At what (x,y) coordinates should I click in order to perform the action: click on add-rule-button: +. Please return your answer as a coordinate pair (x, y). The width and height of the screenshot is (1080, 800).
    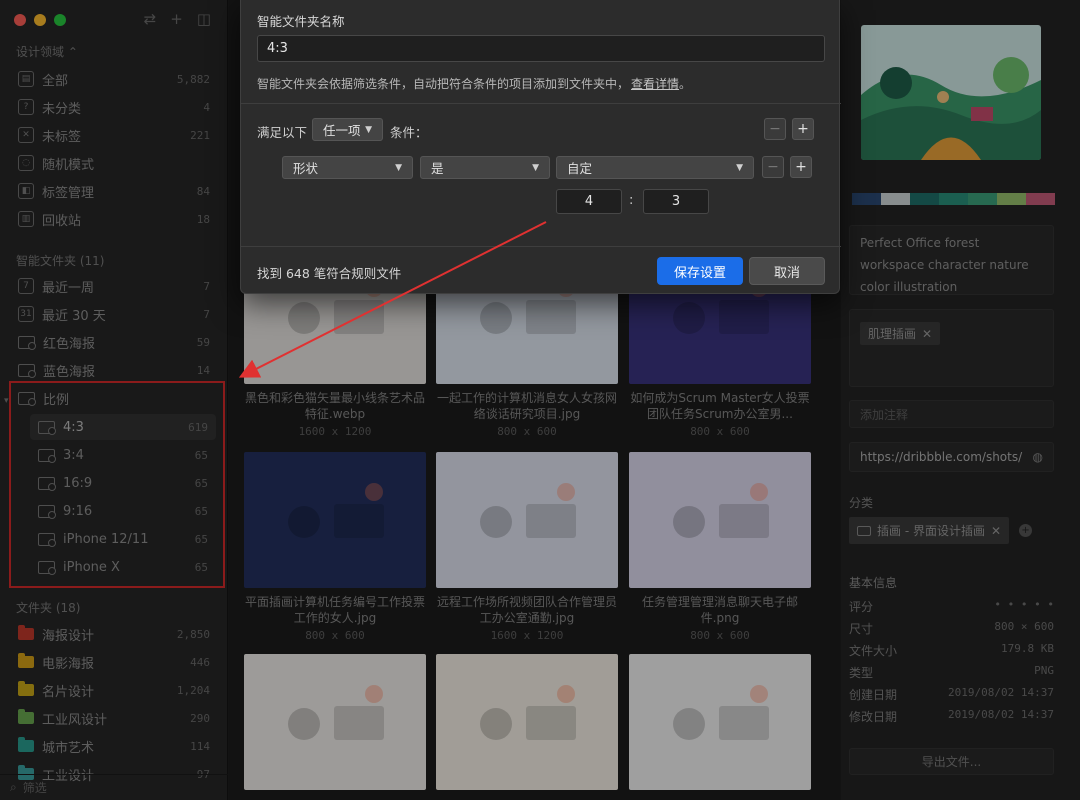
    Looking at the image, I should click on (801, 167).